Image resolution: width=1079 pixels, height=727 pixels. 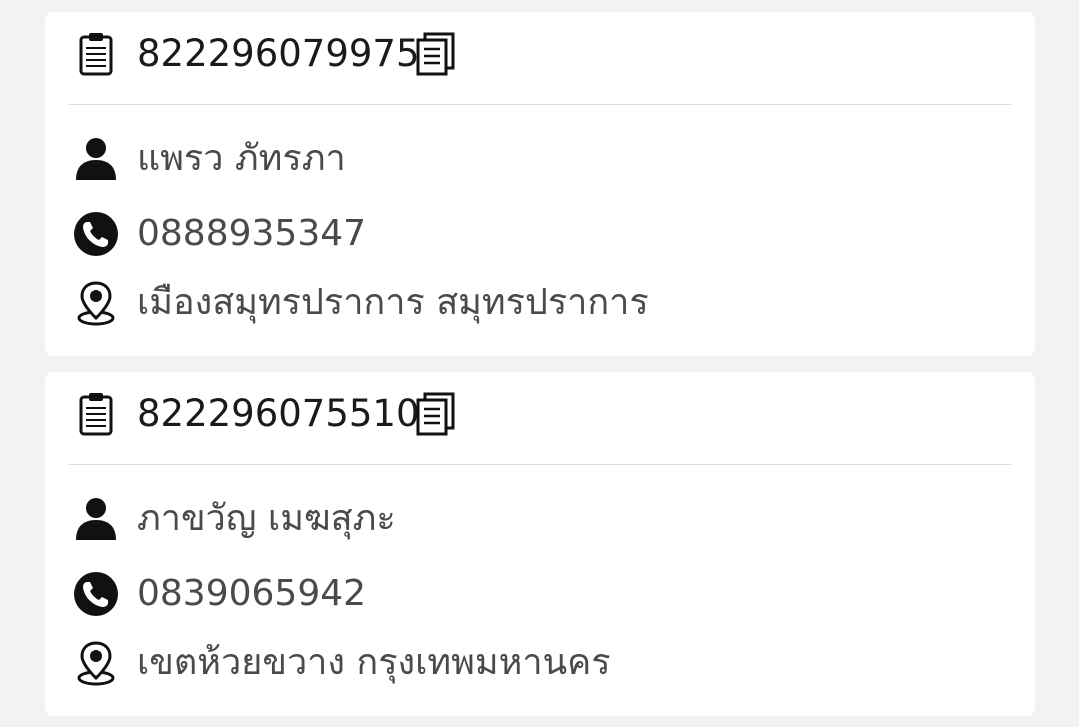 I want to click on customer-name-row: แพรว ภัทรภา, so click(x=540, y=159).